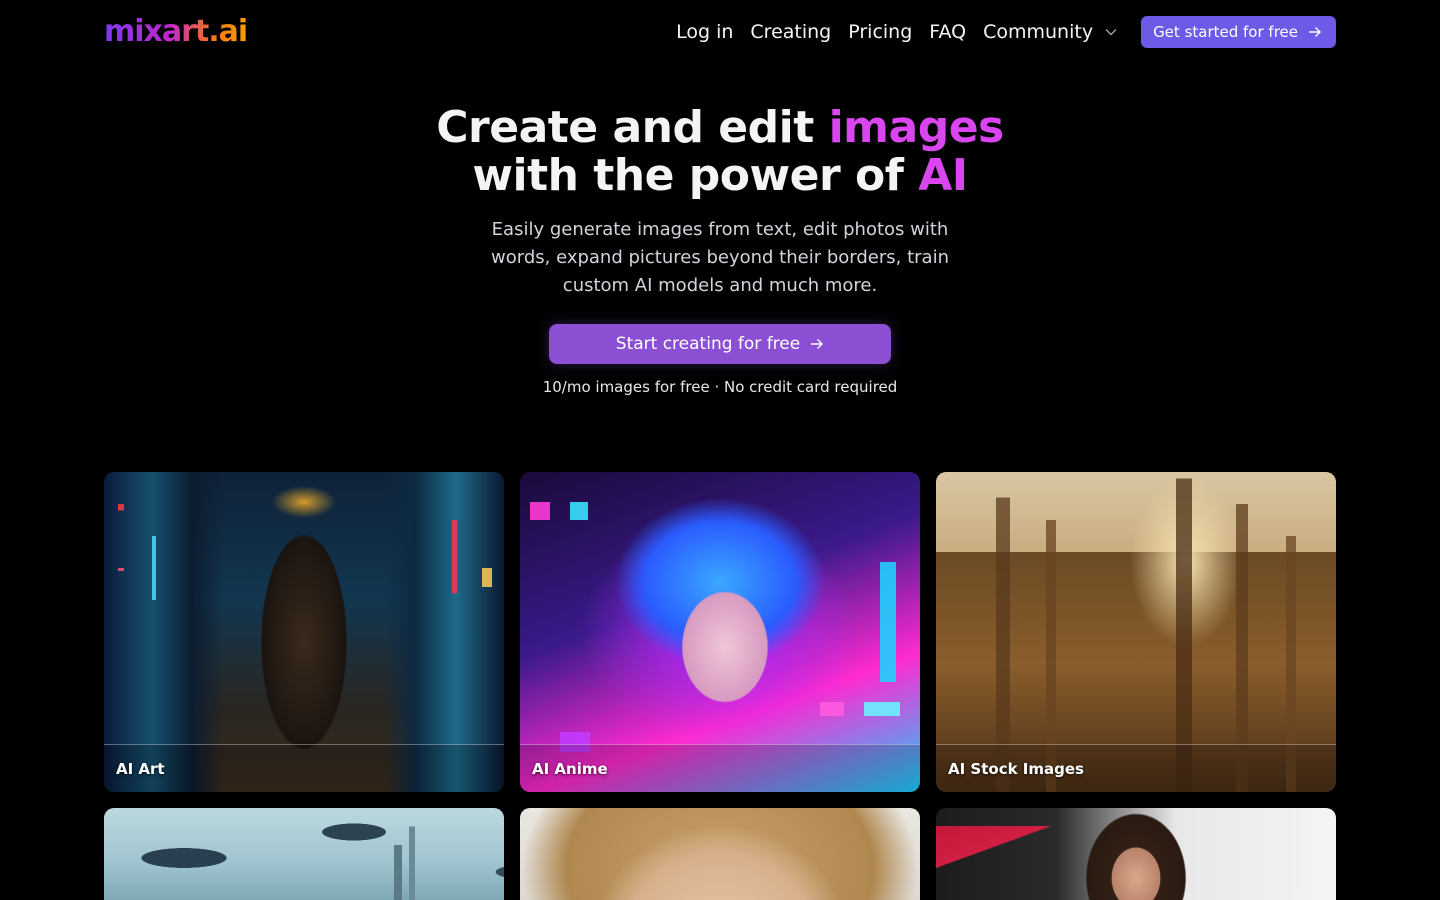 This screenshot has width=1440, height=900. I want to click on gallery-card-ai-stock-images: AI Stock Images, so click(1136, 632).